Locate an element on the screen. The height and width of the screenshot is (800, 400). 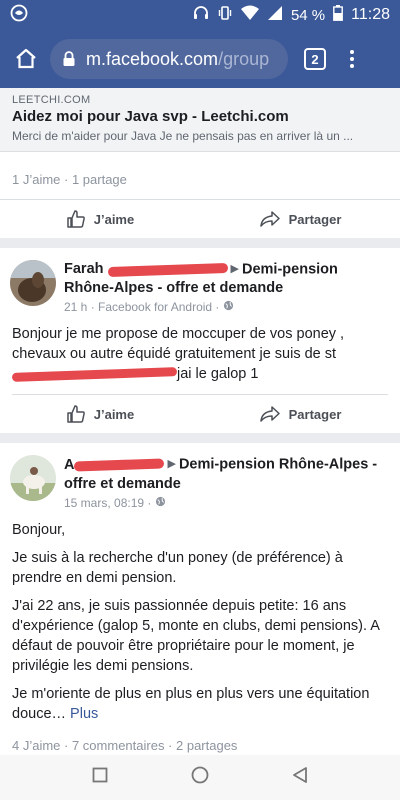
back-button is located at coordinates (300, 777).